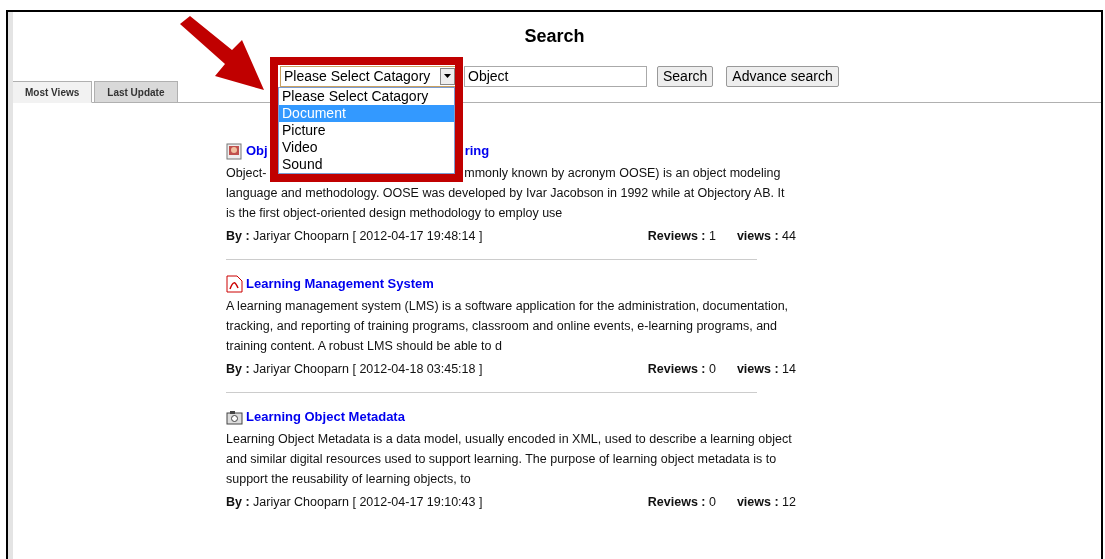  I want to click on description-text: language and methodology. OOSE was developed by Ivar Jacobson in 1992 while at Objectory AB. It, so click(505, 193).